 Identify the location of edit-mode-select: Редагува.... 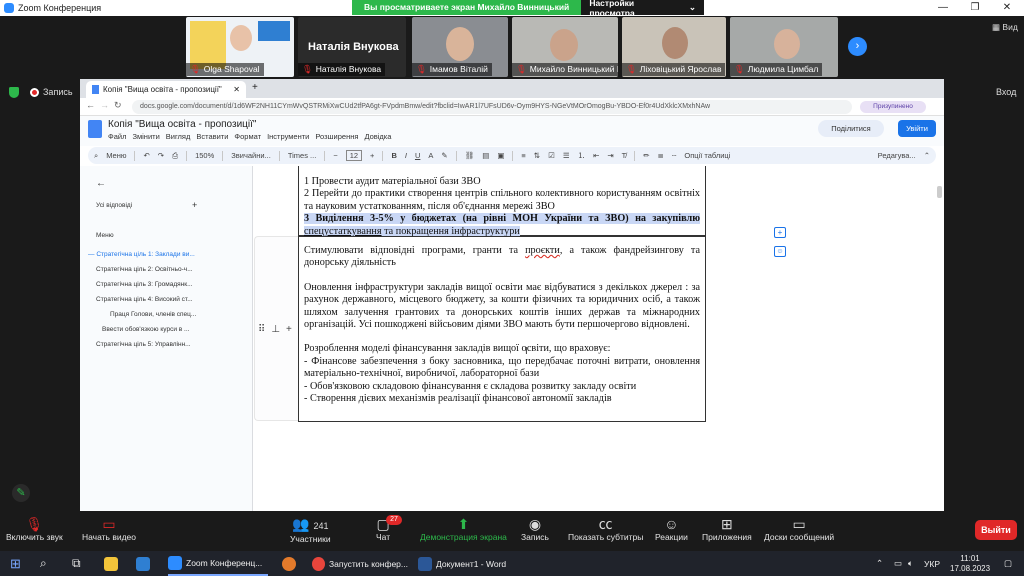
(897, 155).